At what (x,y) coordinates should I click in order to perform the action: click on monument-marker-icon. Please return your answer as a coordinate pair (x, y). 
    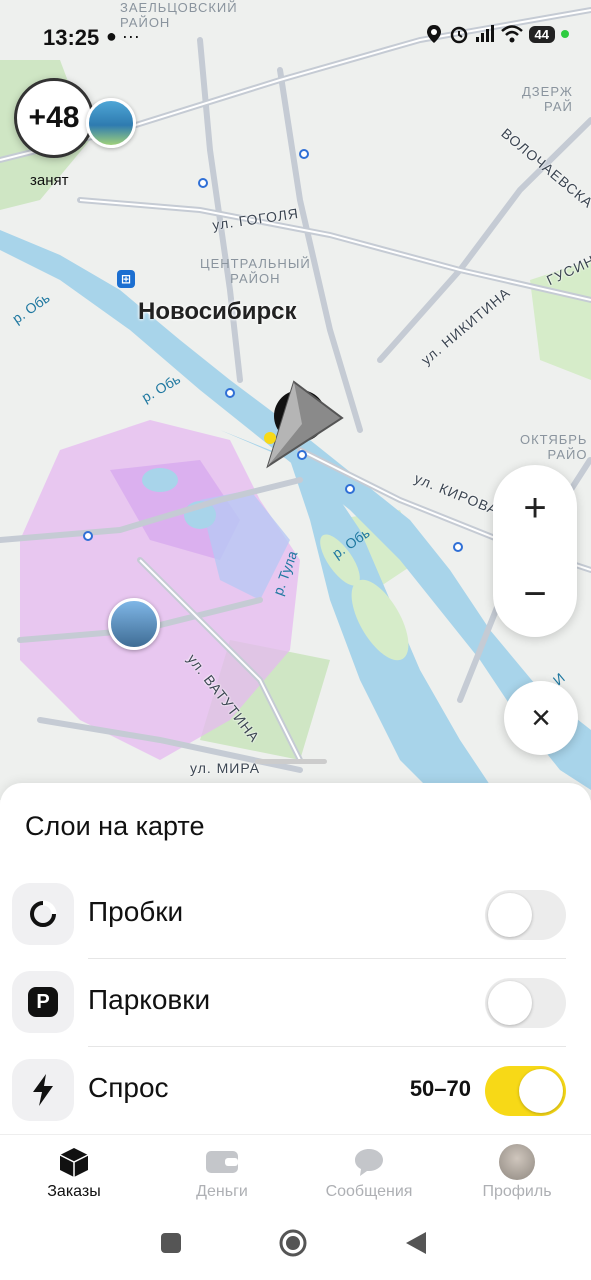
    Looking at the image, I should click on (134, 624).